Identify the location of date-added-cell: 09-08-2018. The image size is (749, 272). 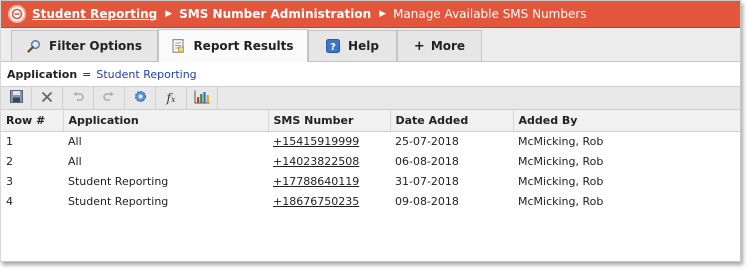
(427, 201).